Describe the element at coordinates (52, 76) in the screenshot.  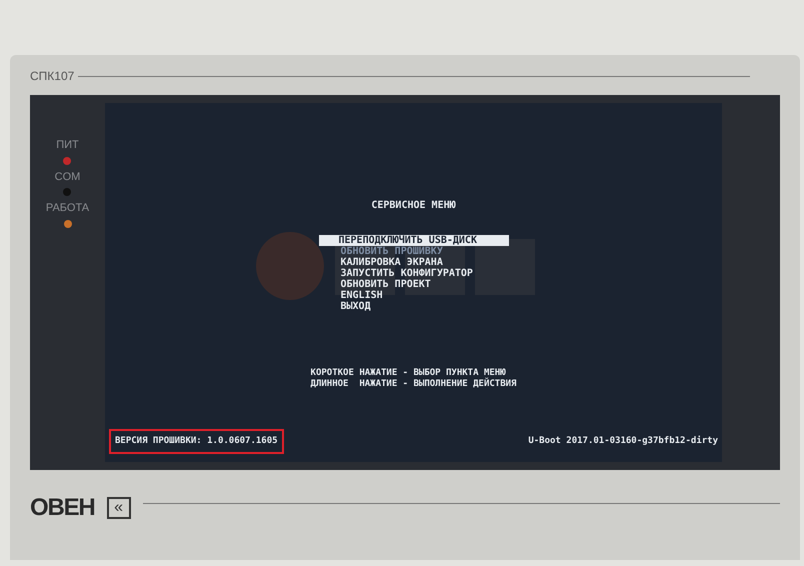
I see `model-label: СПК107` at that location.